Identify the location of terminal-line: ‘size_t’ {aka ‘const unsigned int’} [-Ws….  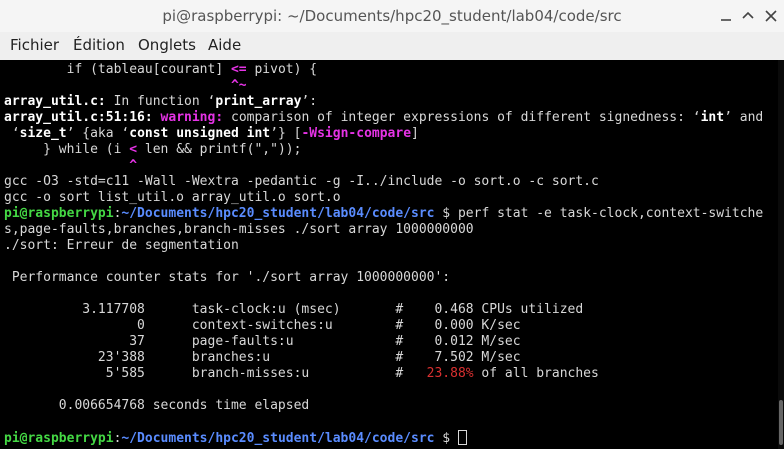
(211, 134).